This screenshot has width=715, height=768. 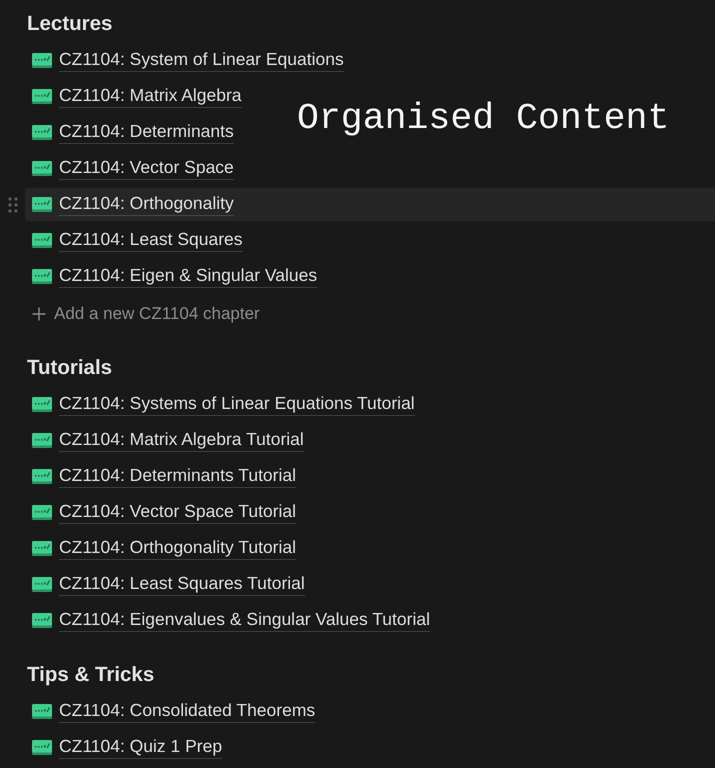 What do you see at coordinates (181, 440) in the screenshot?
I see `page-link: CZ1104: Matrix Algebra Tutorial` at bounding box center [181, 440].